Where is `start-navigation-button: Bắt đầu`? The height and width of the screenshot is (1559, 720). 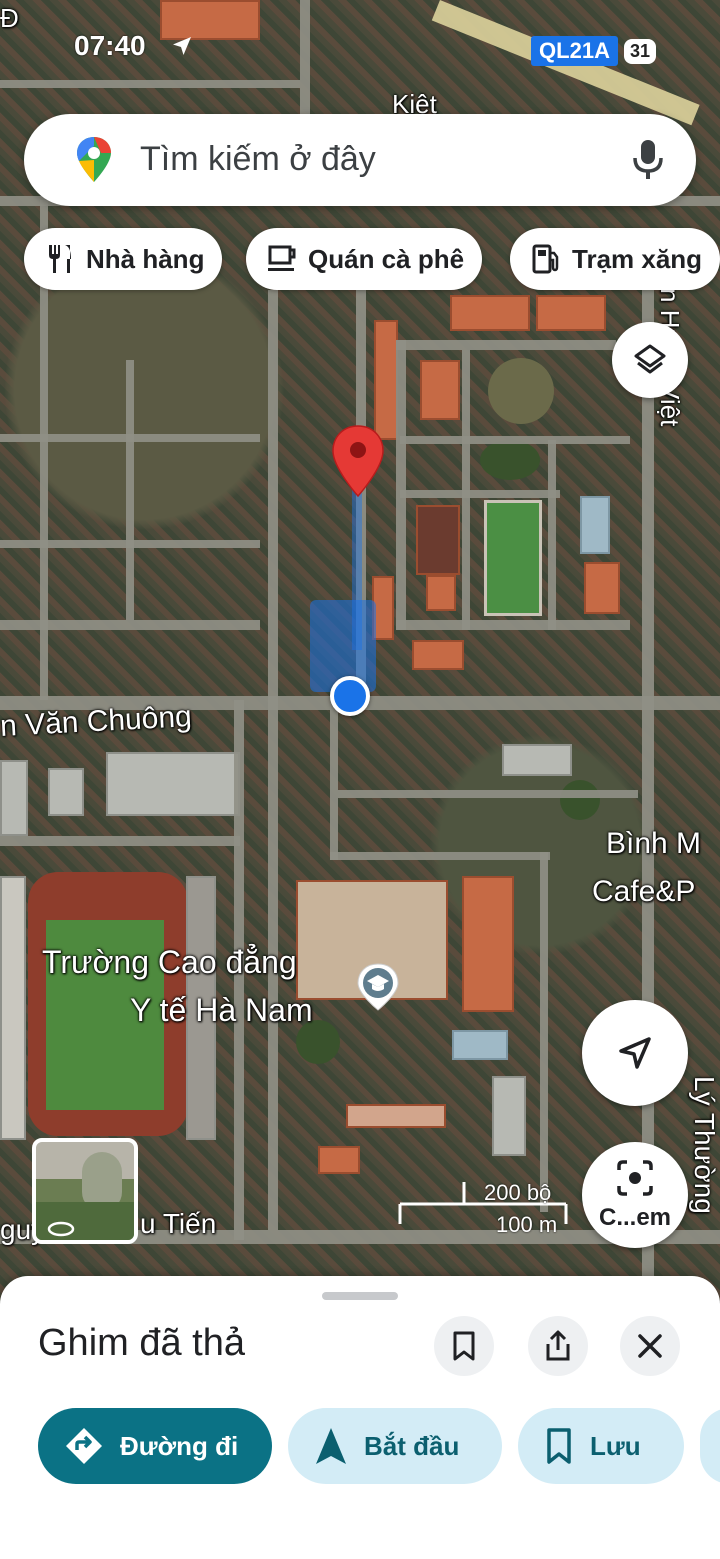
start-navigation-button: Bắt đầu is located at coordinates (395, 1446).